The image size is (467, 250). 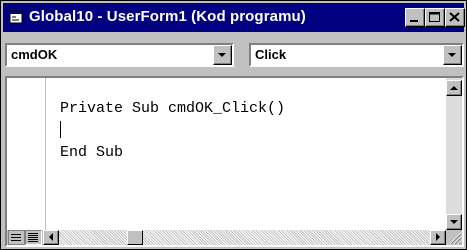 I want to click on horizontal-scrollbar, so click(x=244, y=237).